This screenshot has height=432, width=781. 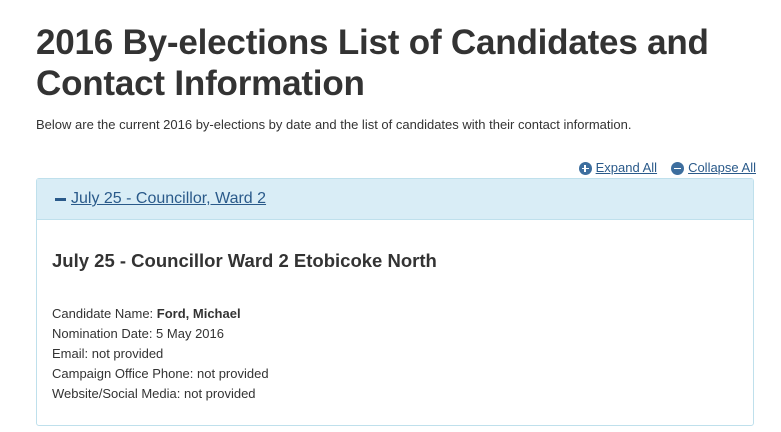 What do you see at coordinates (395, 199) in the screenshot?
I see `accordion-panel-heading: July 25 - Councillor, Ward 2` at bounding box center [395, 199].